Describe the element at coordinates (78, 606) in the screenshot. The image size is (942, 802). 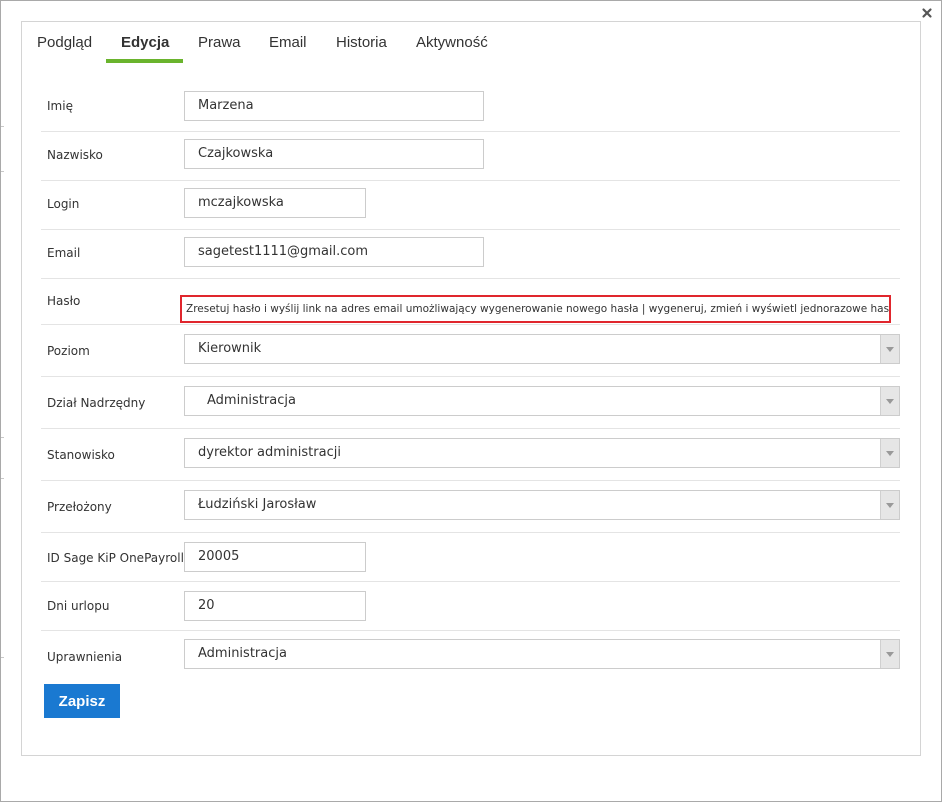
I see `vacation-days-label: Dni urlopu` at that location.